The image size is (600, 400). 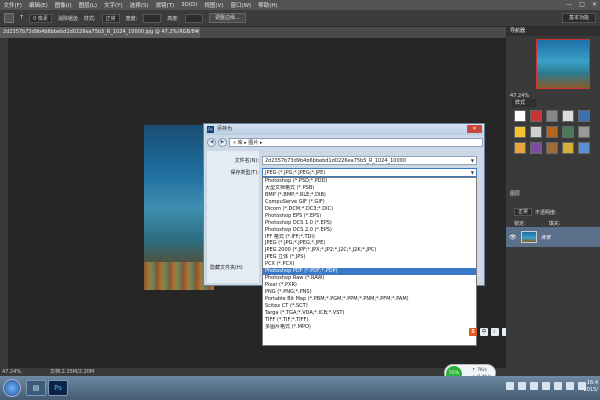 I want to click on format-option: Photoshop (*.PSD;*.PDD), so click(x=369, y=181).